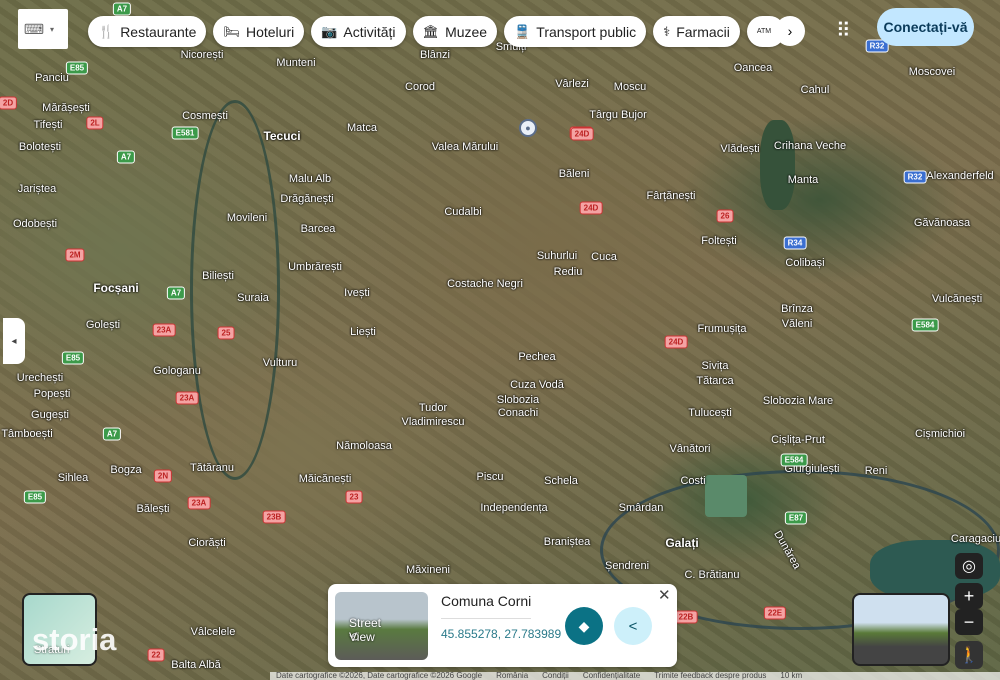 The height and width of the screenshot is (680, 1000). Describe the element at coordinates (435, 55) in the screenshot. I see `place-label: Blânzi` at that location.